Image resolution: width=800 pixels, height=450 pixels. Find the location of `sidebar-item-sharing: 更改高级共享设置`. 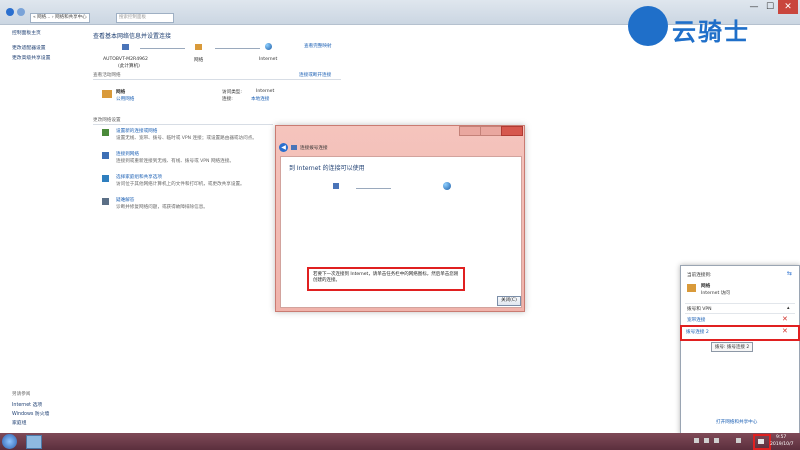

sidebar-item-sharing: 更改高级共享设置 is located at coordinates (31, 57).